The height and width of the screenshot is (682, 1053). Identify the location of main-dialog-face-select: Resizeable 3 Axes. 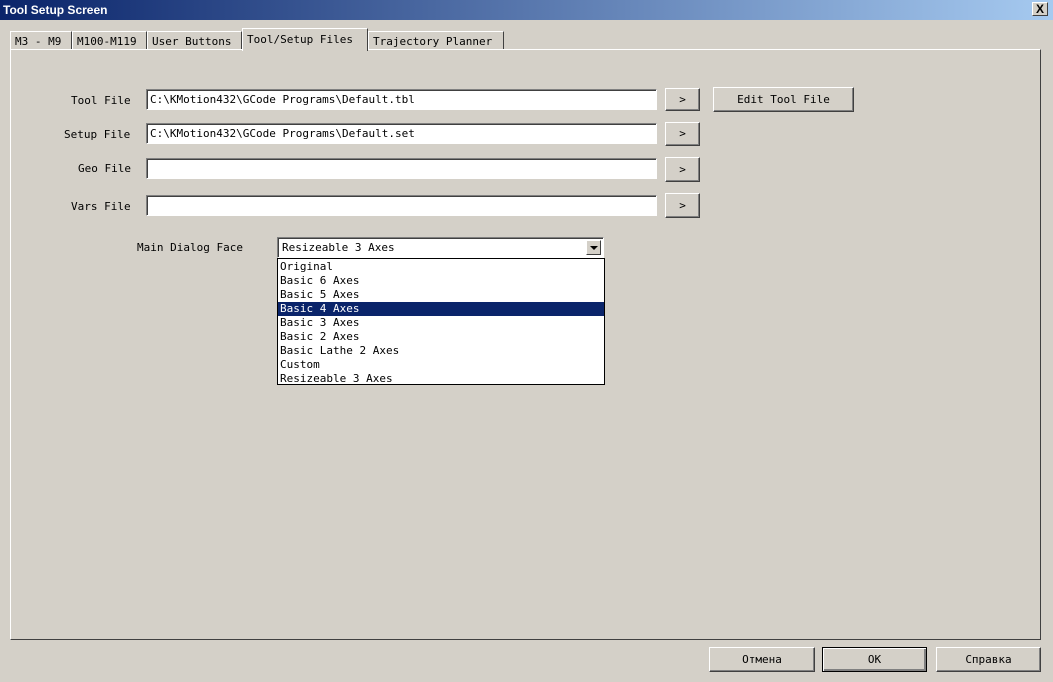
(440, 247).